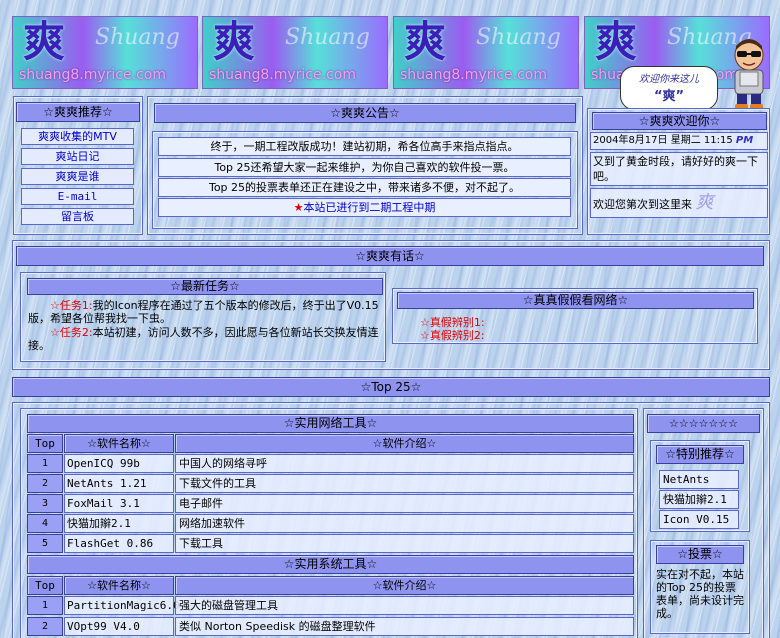  I want to click on name-cell: FlashGet 0.86, so click(119, 543).